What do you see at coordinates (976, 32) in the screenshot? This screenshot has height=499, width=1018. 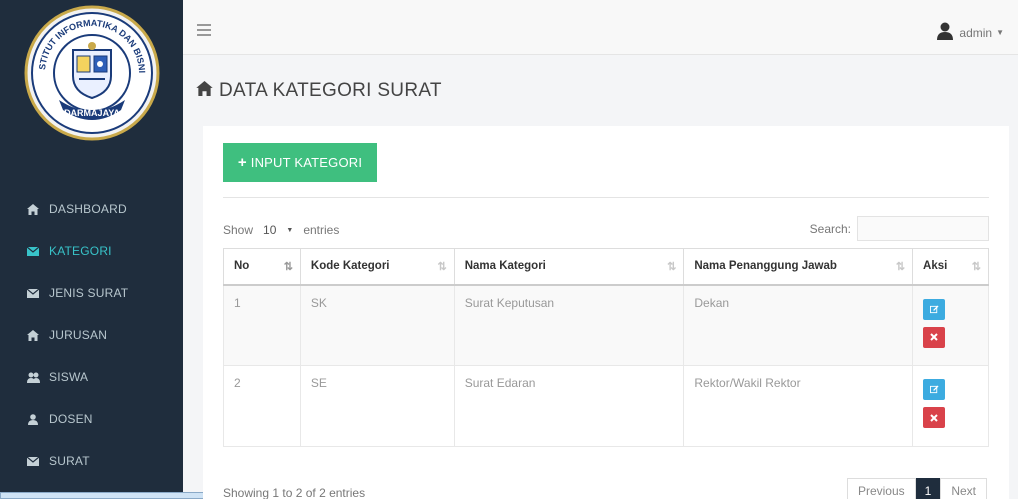 I see `user-name: admin` at bounding box center [976, 32].